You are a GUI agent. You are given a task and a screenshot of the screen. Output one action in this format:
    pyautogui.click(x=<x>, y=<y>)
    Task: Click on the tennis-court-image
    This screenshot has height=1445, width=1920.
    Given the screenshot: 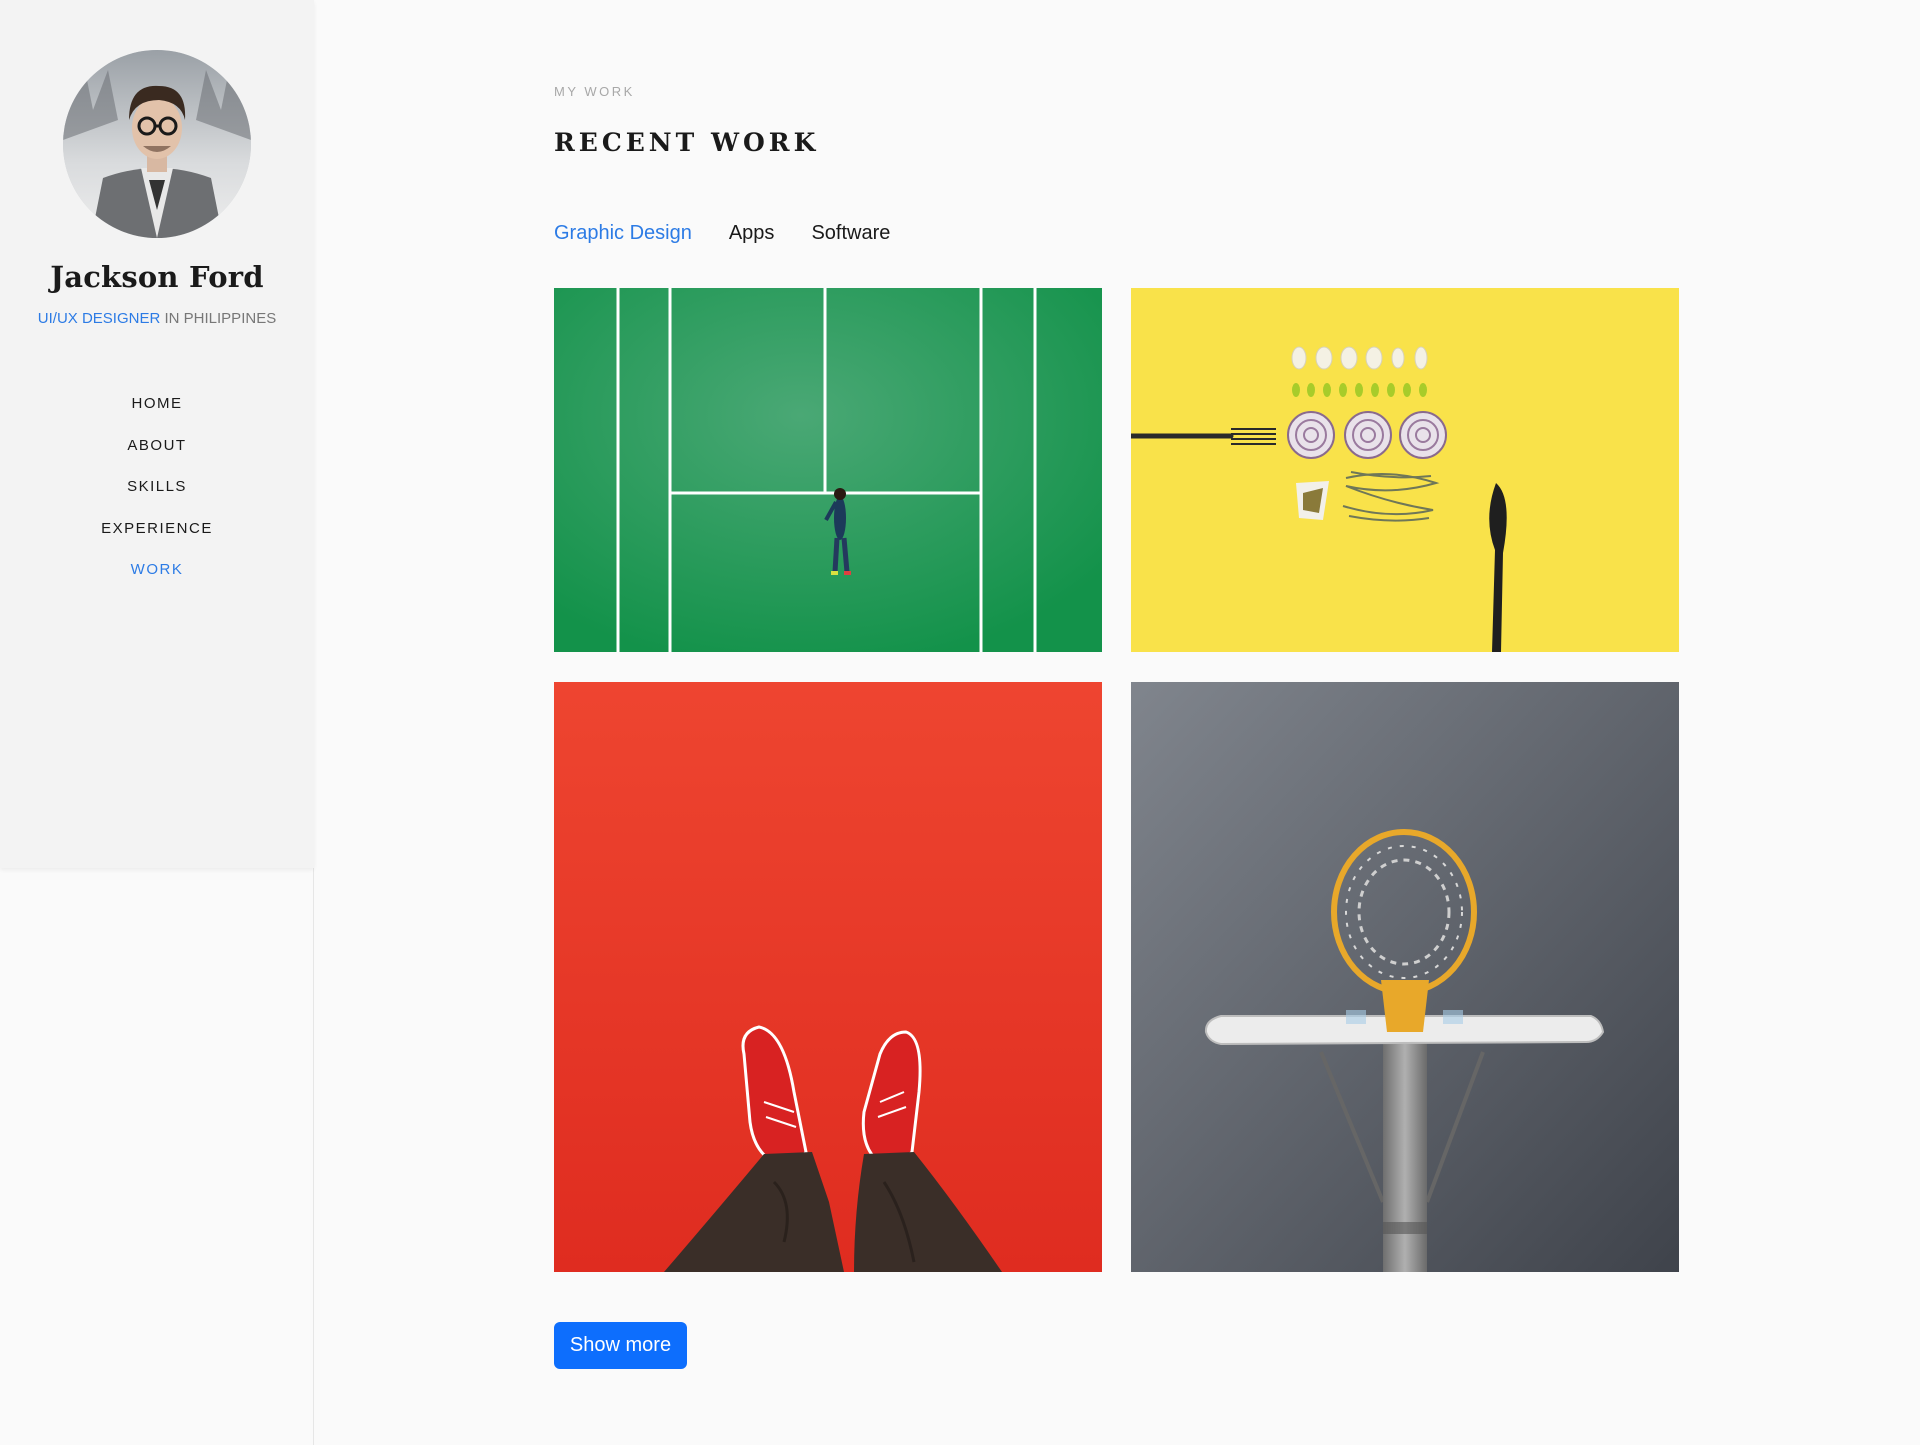 What is the action you would take?
    pyautogui.click(x=828, y=470)
    